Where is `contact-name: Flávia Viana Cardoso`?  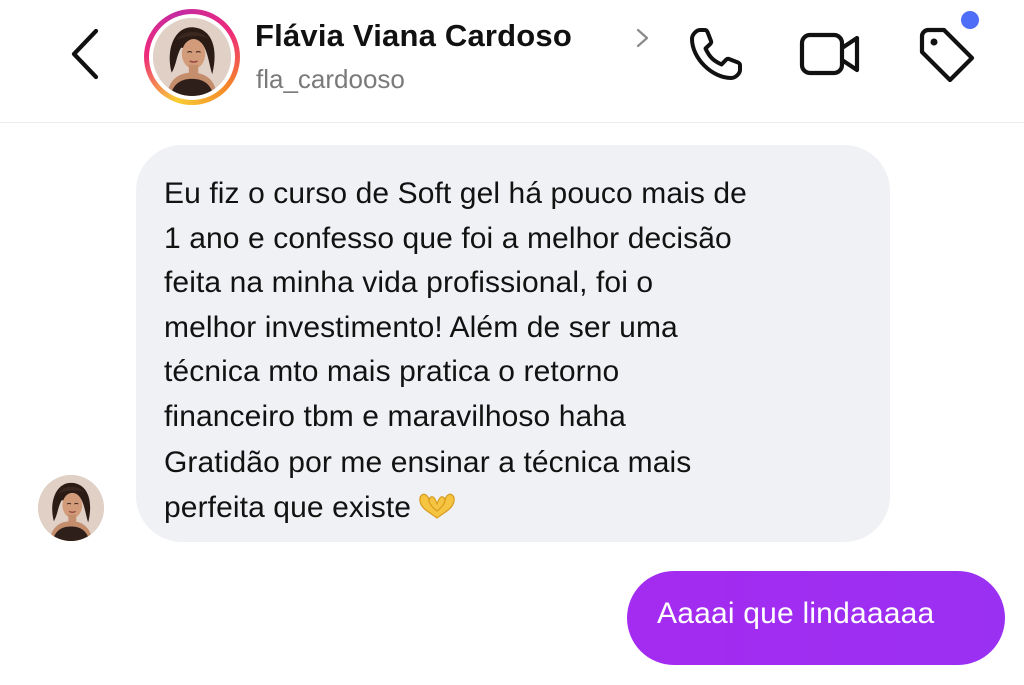
contact-name: Flávia Viana Cardoso is located at coordinates (413, 36).